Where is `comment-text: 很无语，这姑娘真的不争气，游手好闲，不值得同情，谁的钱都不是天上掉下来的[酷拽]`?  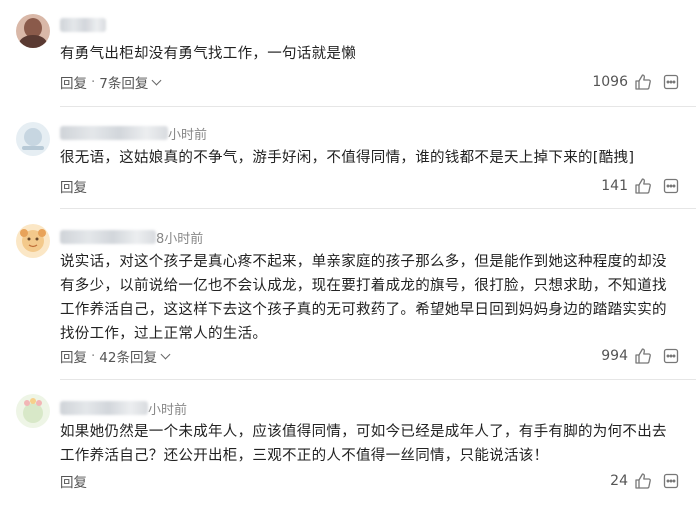 comment-text: 很无语，这姑娘真的不争气，游手好闲，不值得同情，谁的钱都不是天上掉下来的[酷拽] is located at coordinates (347, 158).